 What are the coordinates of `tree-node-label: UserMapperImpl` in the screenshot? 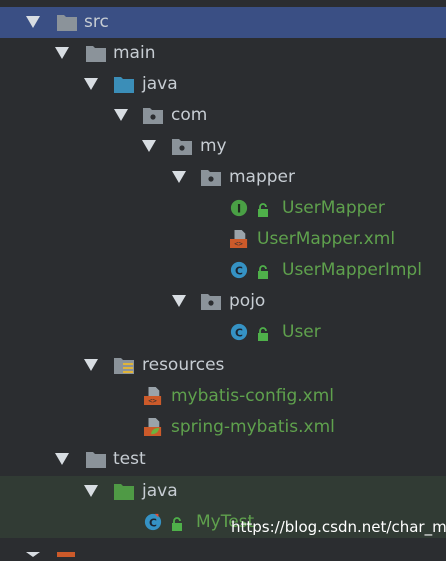 It's located at (352, 270).